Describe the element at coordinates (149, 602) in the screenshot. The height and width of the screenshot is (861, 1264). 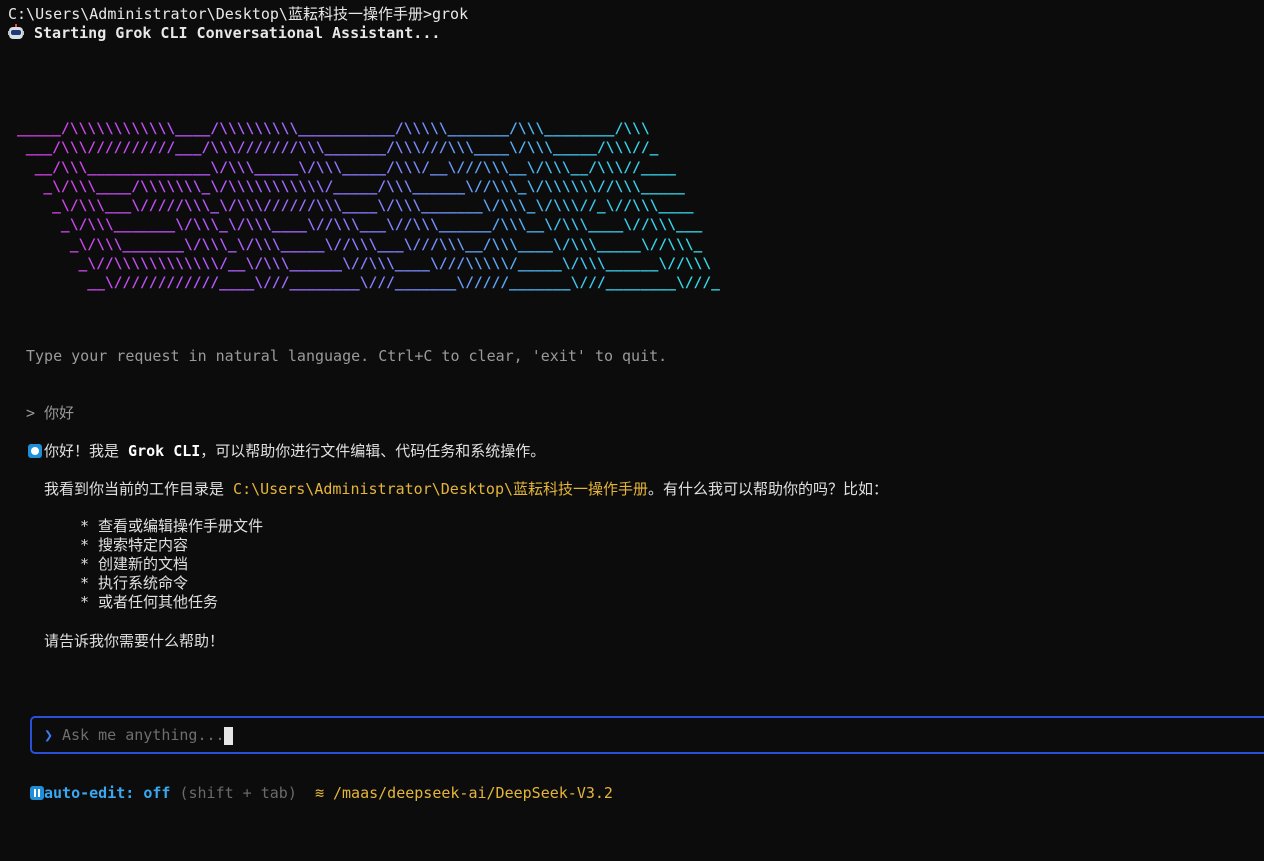
I see `list-item: * 或者任何其他任务` at that location.